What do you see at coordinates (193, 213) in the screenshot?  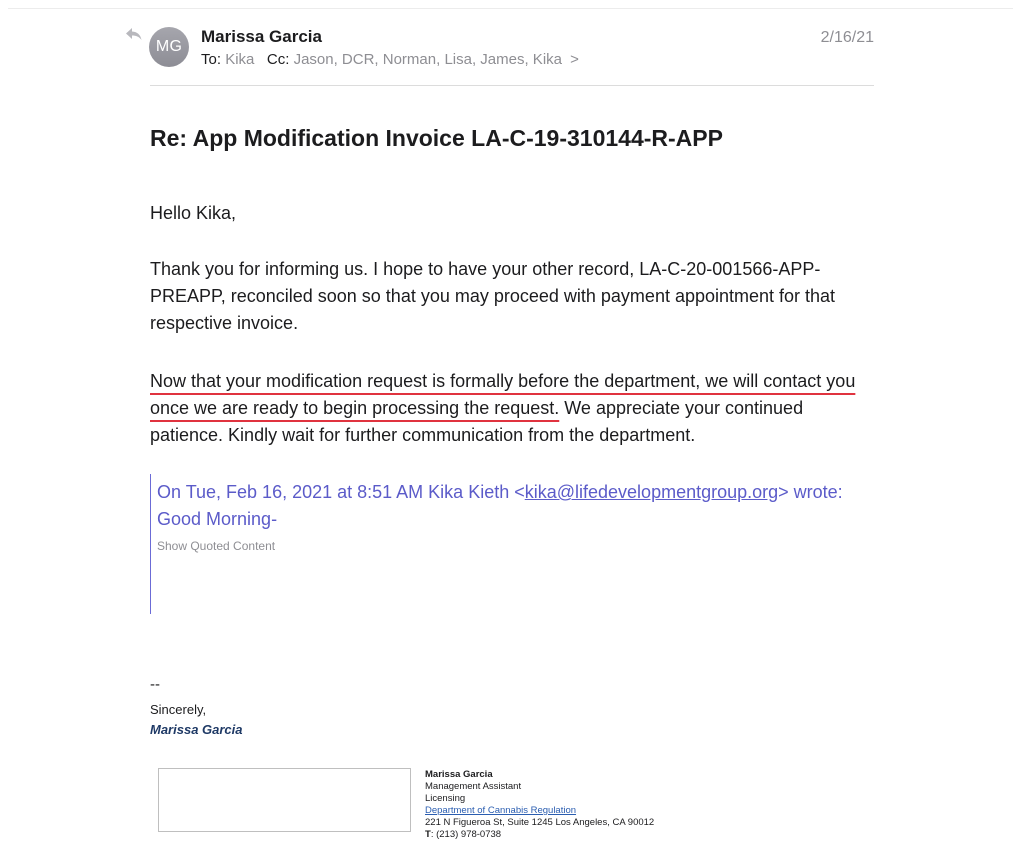 I see `greeting: Hello Kika,` at bounding box center [193, 213].